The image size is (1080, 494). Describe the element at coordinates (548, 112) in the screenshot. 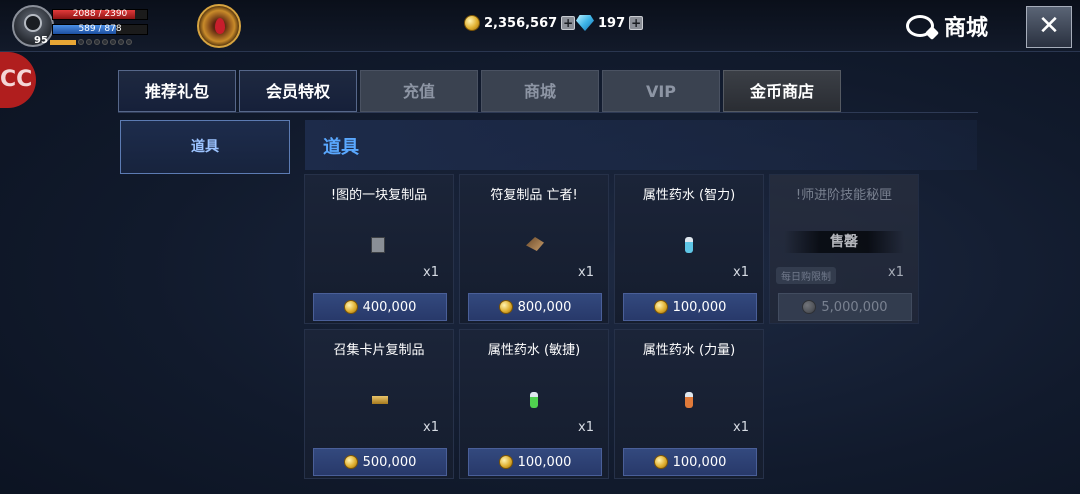

I see `tab-divider` at that location.